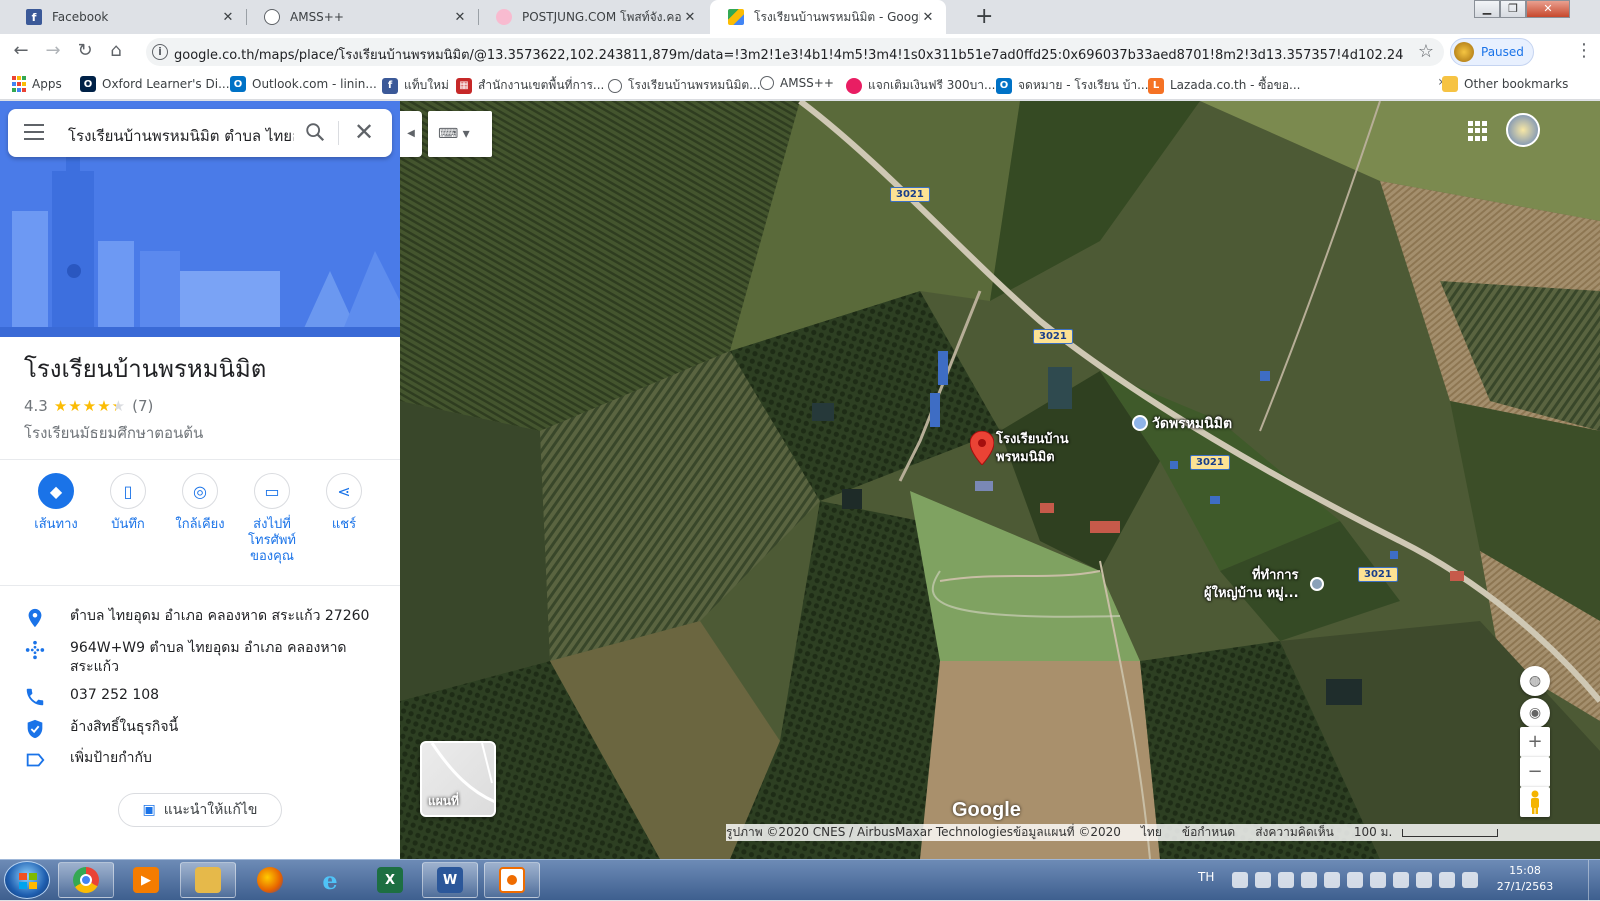  Describe the element at coordinates (127, 17) in the screenshot. I see `tab-facebook: f Facebook ✕` at that location.